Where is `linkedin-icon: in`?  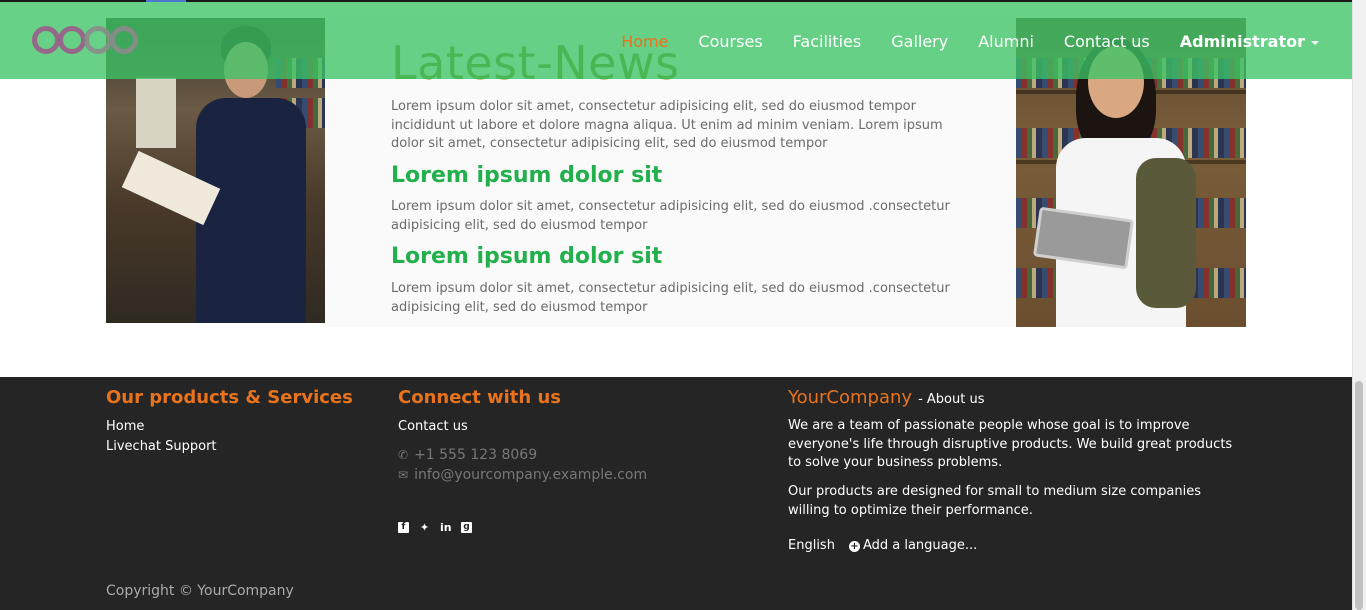
linkedin-icon: in is located at coordinates (446, 527).